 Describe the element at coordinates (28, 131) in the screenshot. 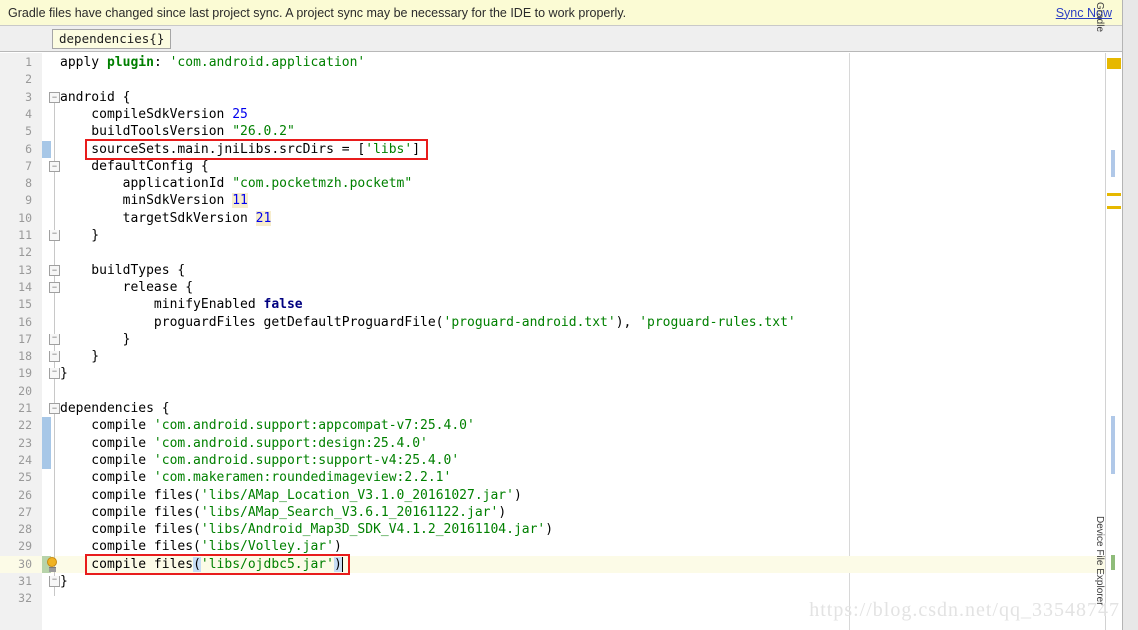

I see `line-number: 5` at that location.